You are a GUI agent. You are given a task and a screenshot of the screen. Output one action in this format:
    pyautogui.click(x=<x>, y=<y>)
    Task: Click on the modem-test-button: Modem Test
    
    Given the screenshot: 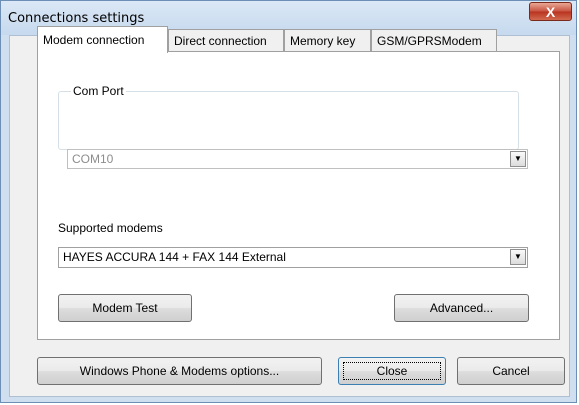 What is the action you would take?
    pyautogui.click(x=125, y=308)
    